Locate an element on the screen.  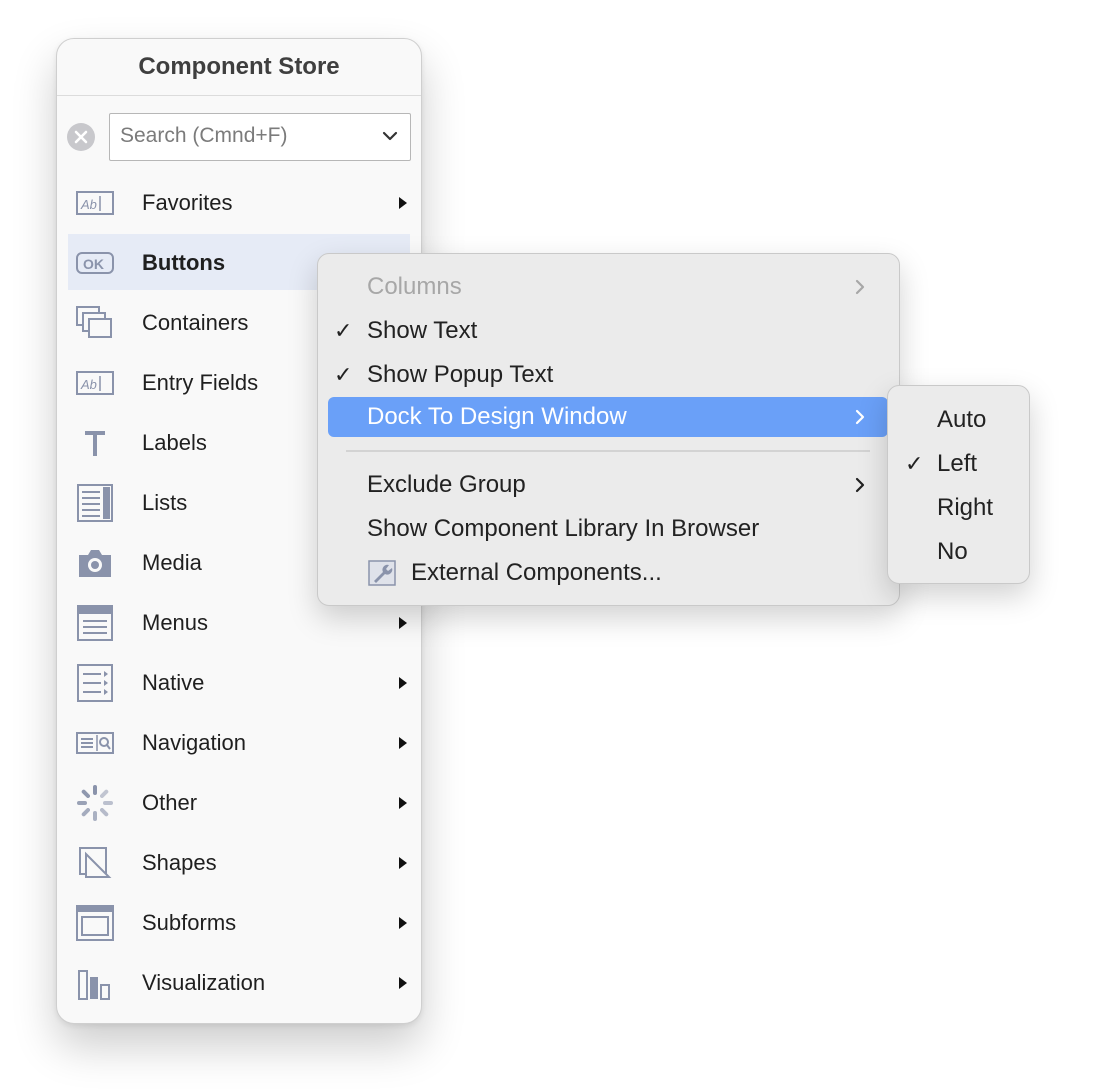
menu-item-exclude-group: Exclude Group is located at coordinates (608, 485).